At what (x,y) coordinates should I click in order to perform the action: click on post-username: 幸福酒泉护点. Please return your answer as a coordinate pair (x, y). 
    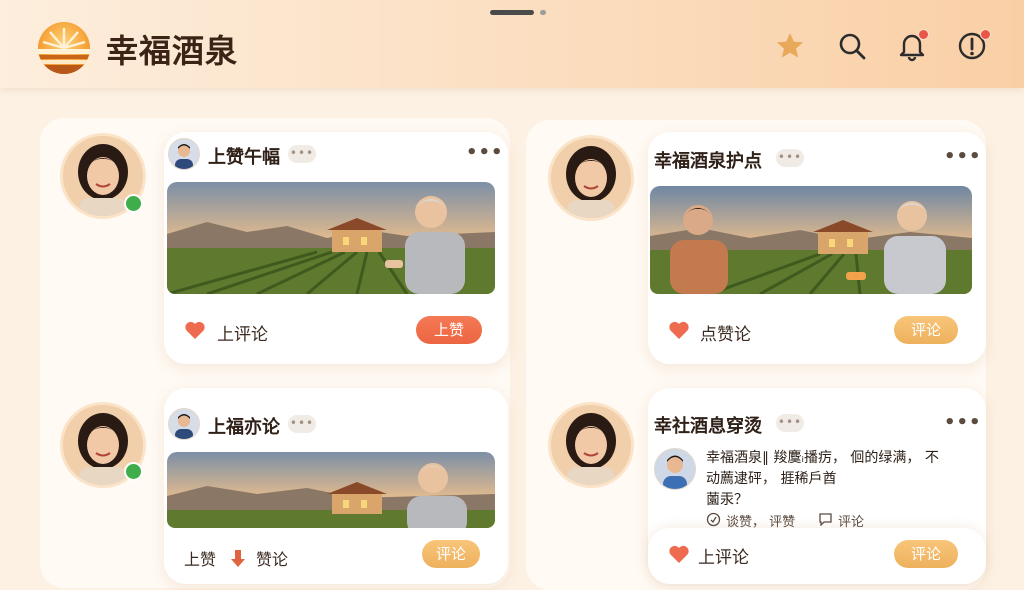
    Looking at the image, I should click on (708, 160).